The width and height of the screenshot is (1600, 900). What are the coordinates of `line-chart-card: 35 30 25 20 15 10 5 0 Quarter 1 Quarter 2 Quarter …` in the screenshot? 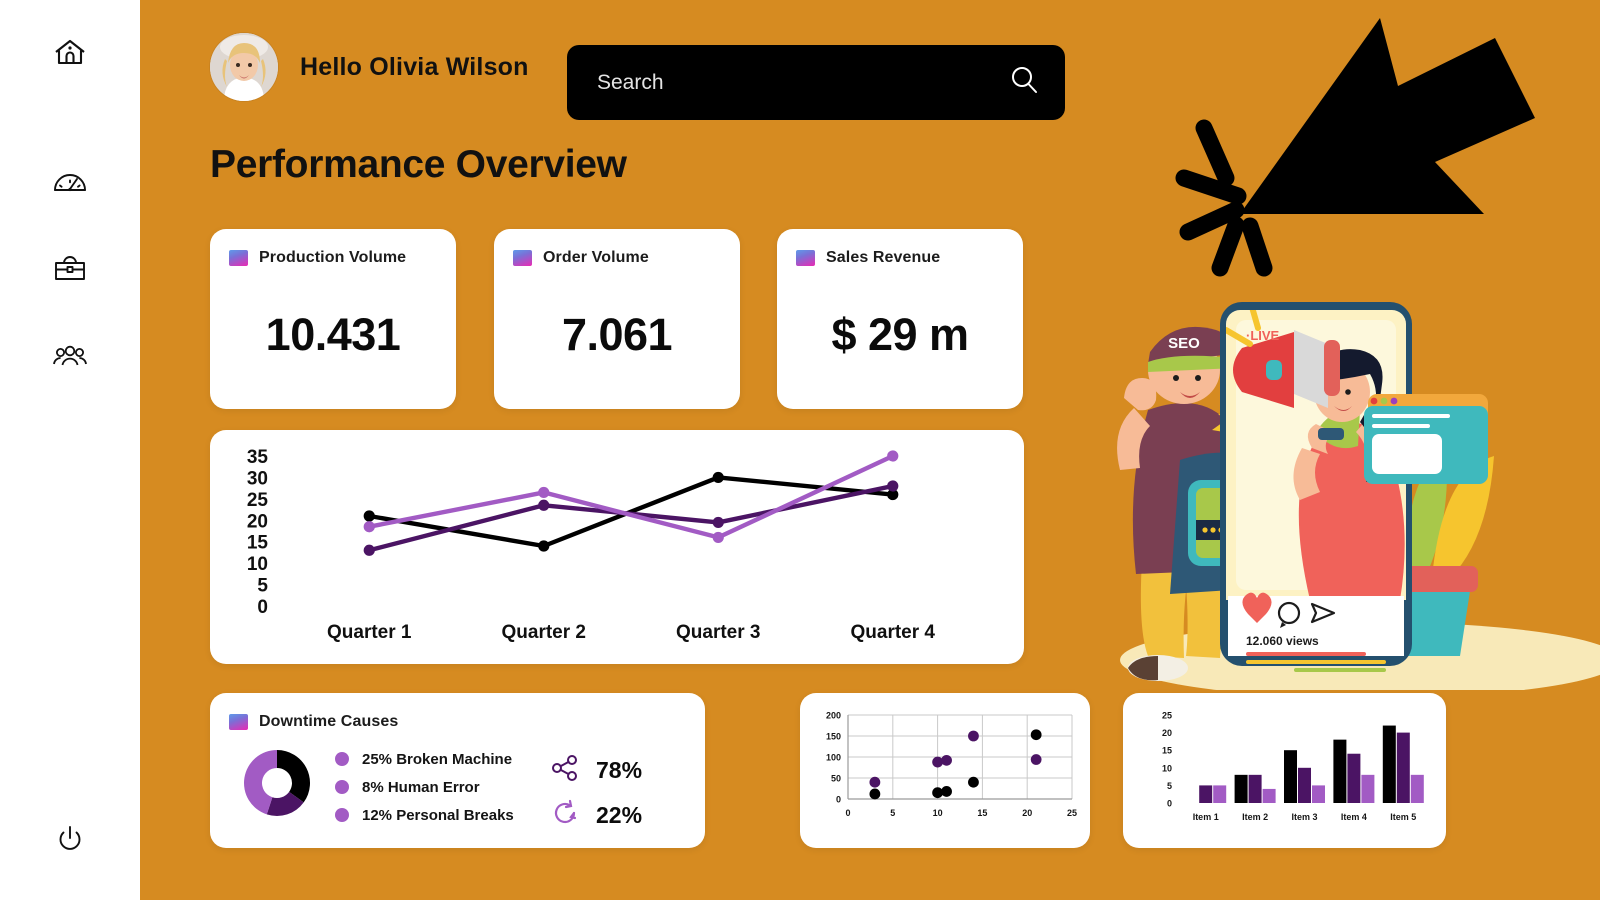 It's located at (617, 547).